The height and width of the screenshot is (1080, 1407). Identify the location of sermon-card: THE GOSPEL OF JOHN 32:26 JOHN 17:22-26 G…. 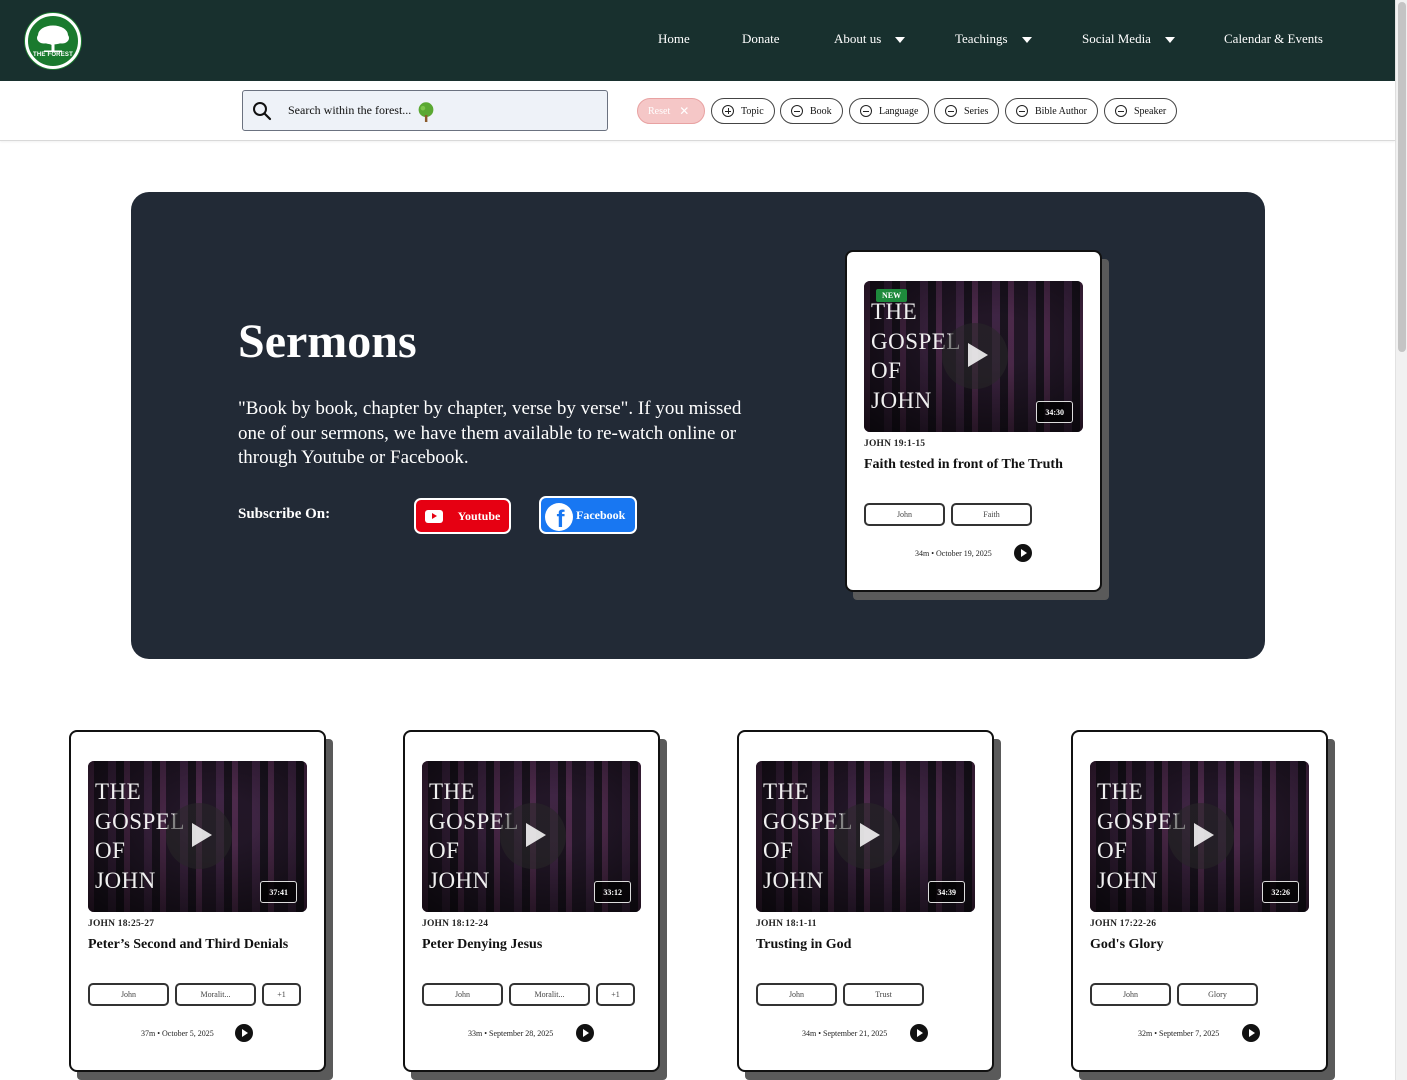
(1203, 905).